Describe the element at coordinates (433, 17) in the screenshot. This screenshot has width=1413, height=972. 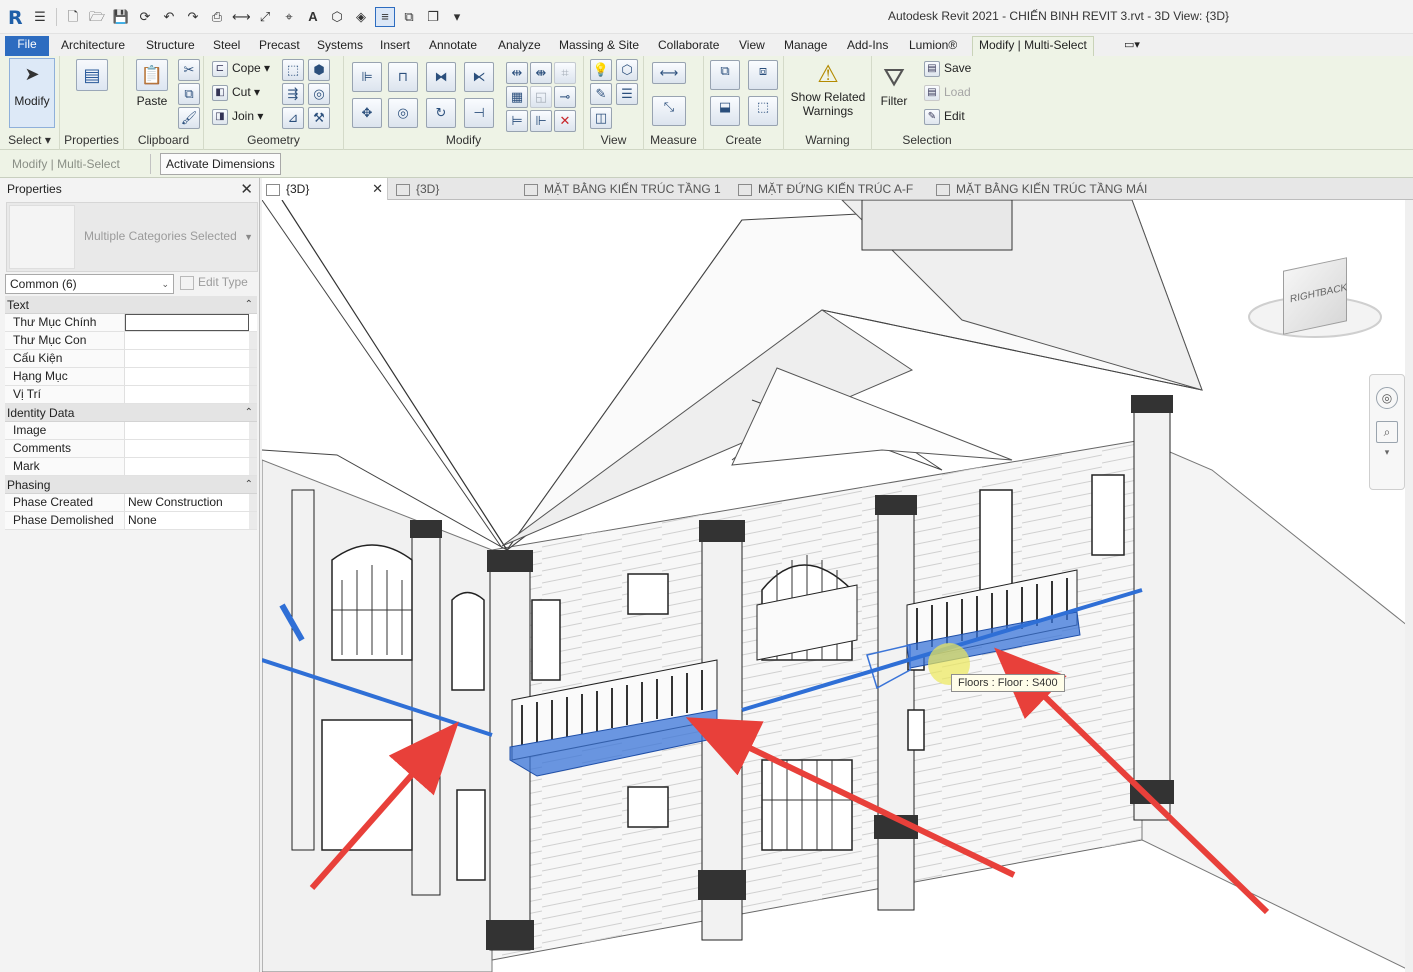
I see `switch-windows-icon: ❐` at that location.